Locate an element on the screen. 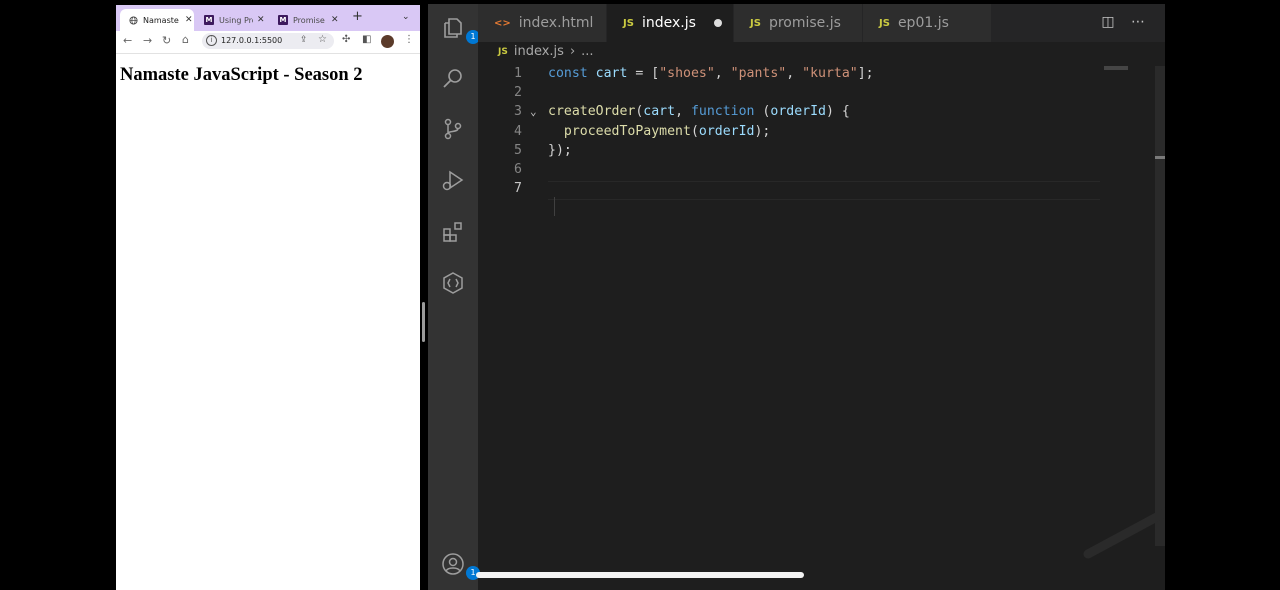 This screenshot has height=590, width=1280. reload-icon: ↻ is located at coordinates (166, 40).